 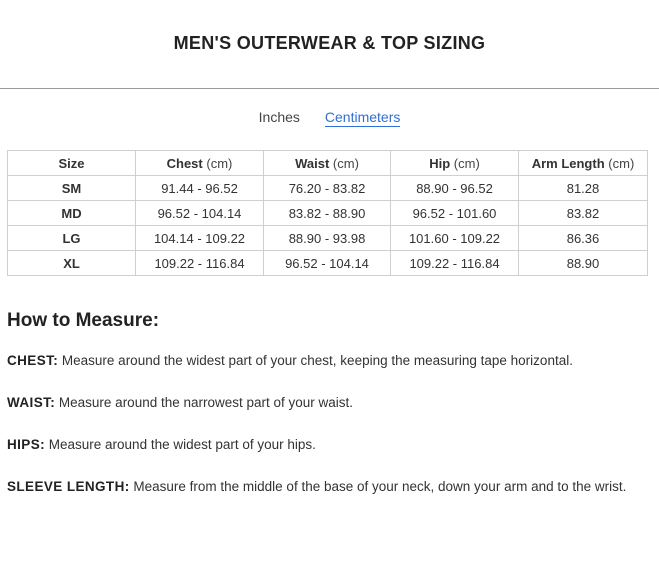 I want to click on column-header-hip: Hip (cm), so click(x=454, y=163).